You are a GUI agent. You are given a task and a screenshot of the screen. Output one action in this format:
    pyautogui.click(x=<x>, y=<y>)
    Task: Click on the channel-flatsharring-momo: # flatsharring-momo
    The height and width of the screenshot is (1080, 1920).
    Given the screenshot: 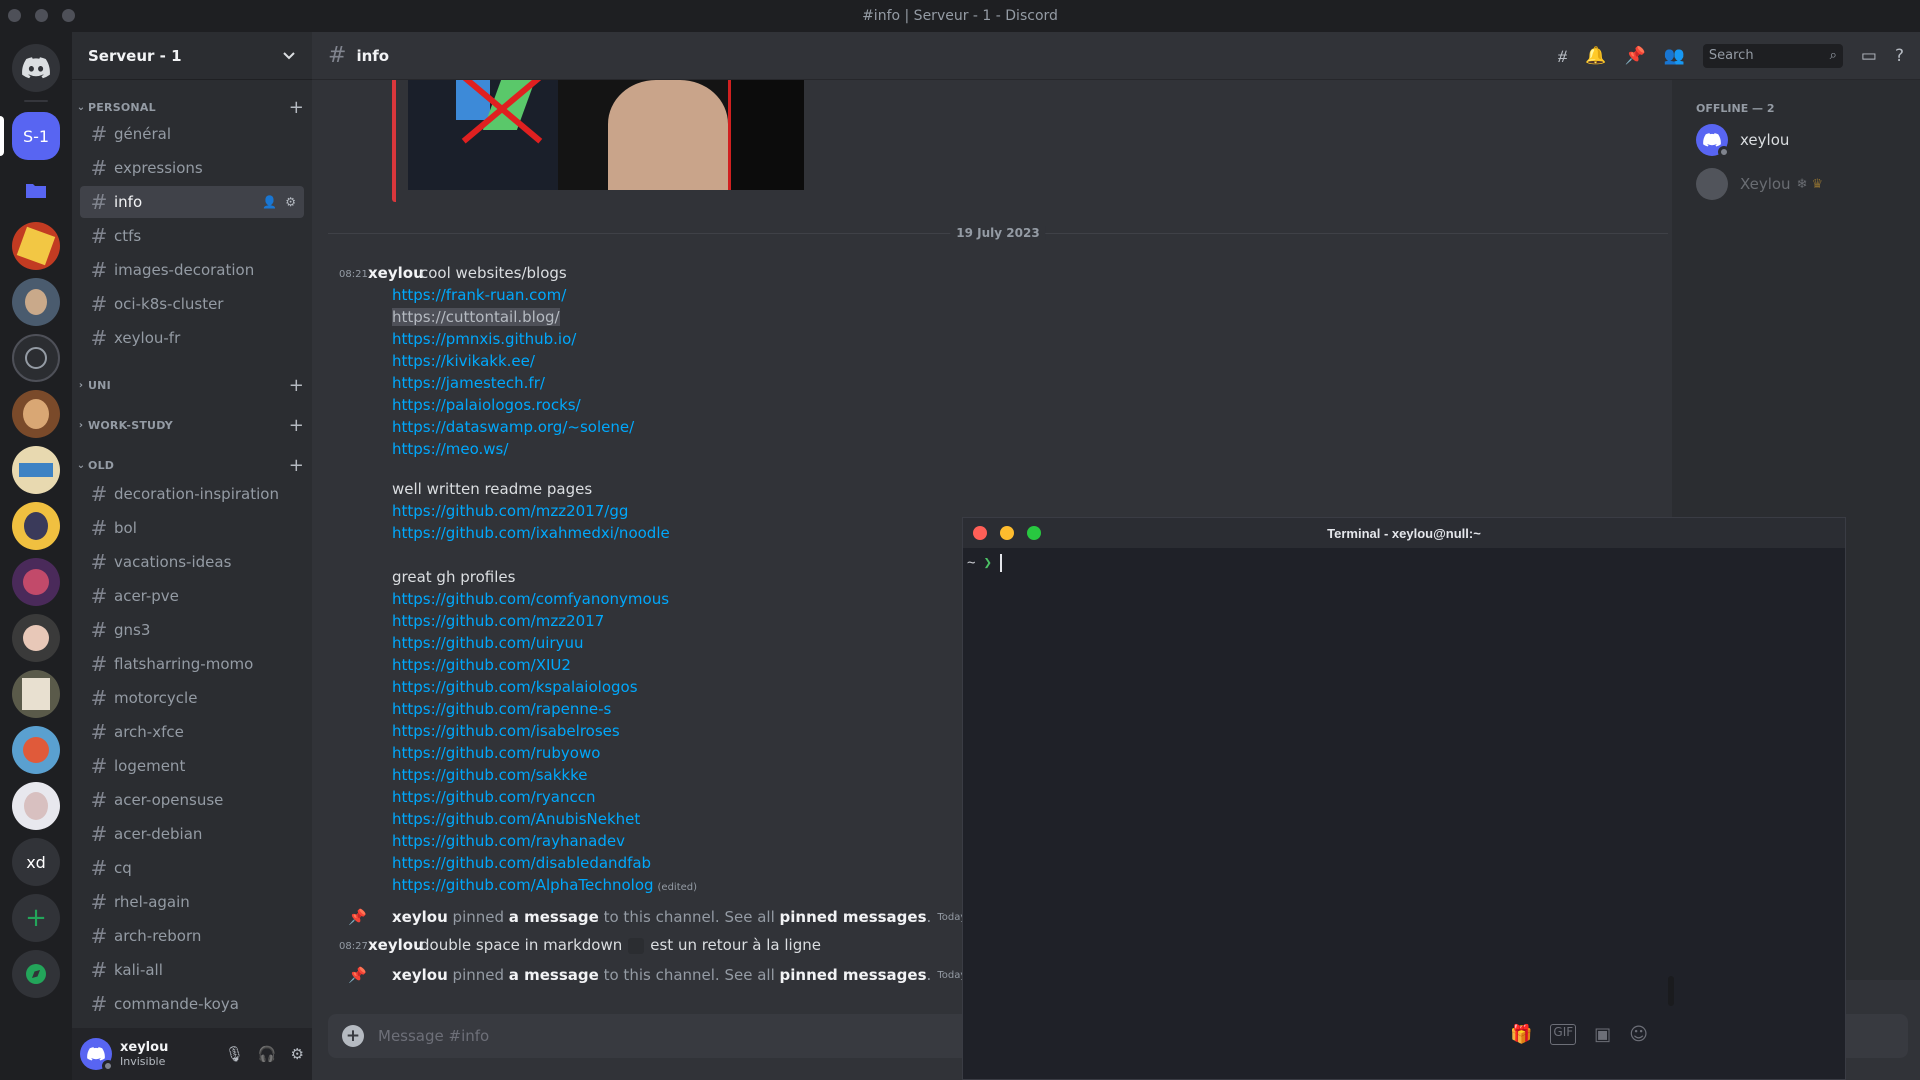 What is the action you would take?
    pyautogui.click(x=192, y=664)
    